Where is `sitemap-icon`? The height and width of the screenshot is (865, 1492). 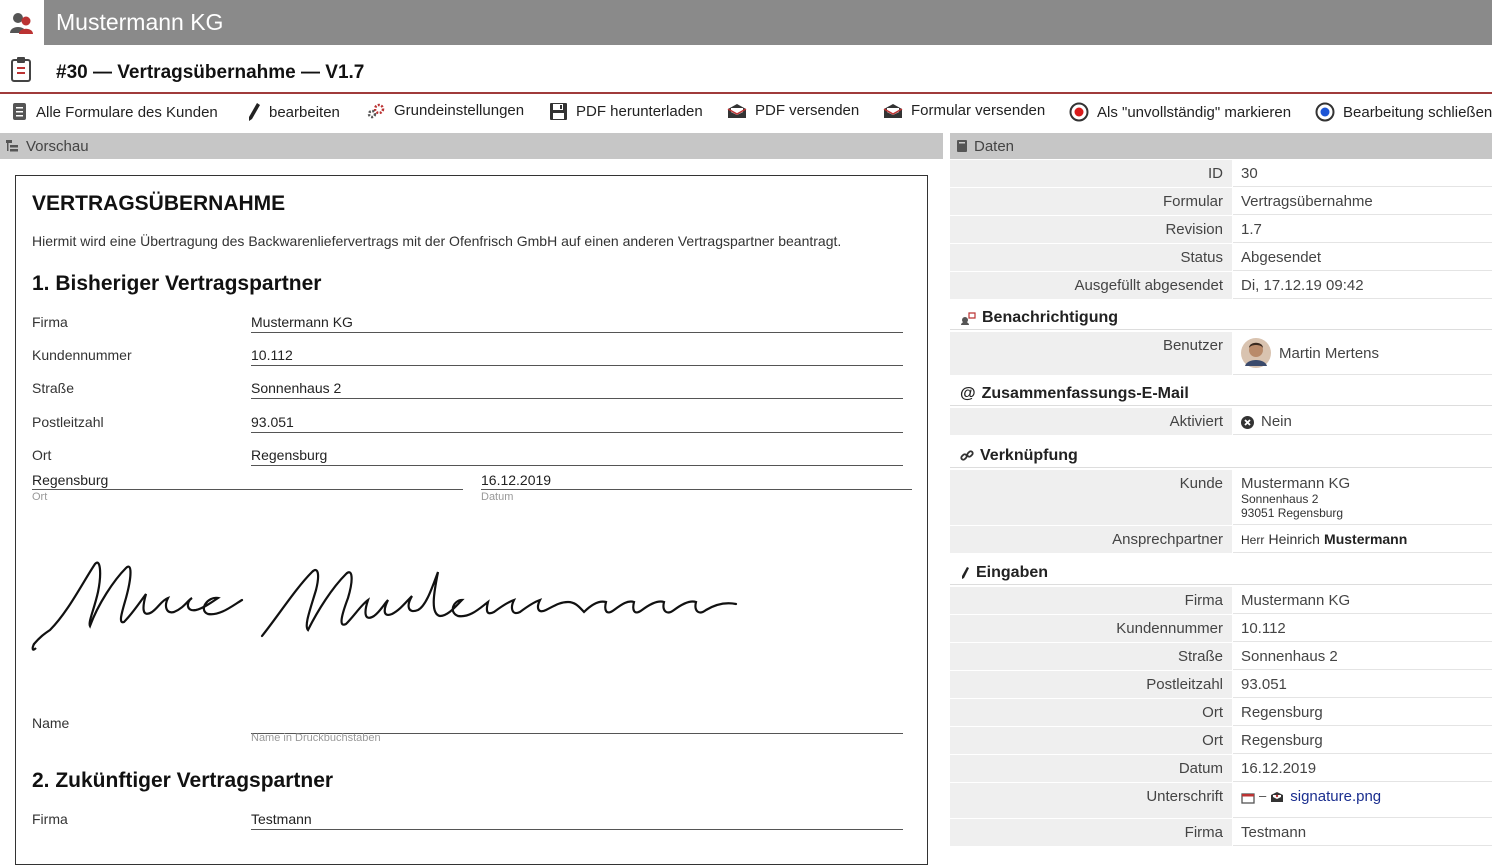
sitemap-icon is located at coordinates (12, 146).